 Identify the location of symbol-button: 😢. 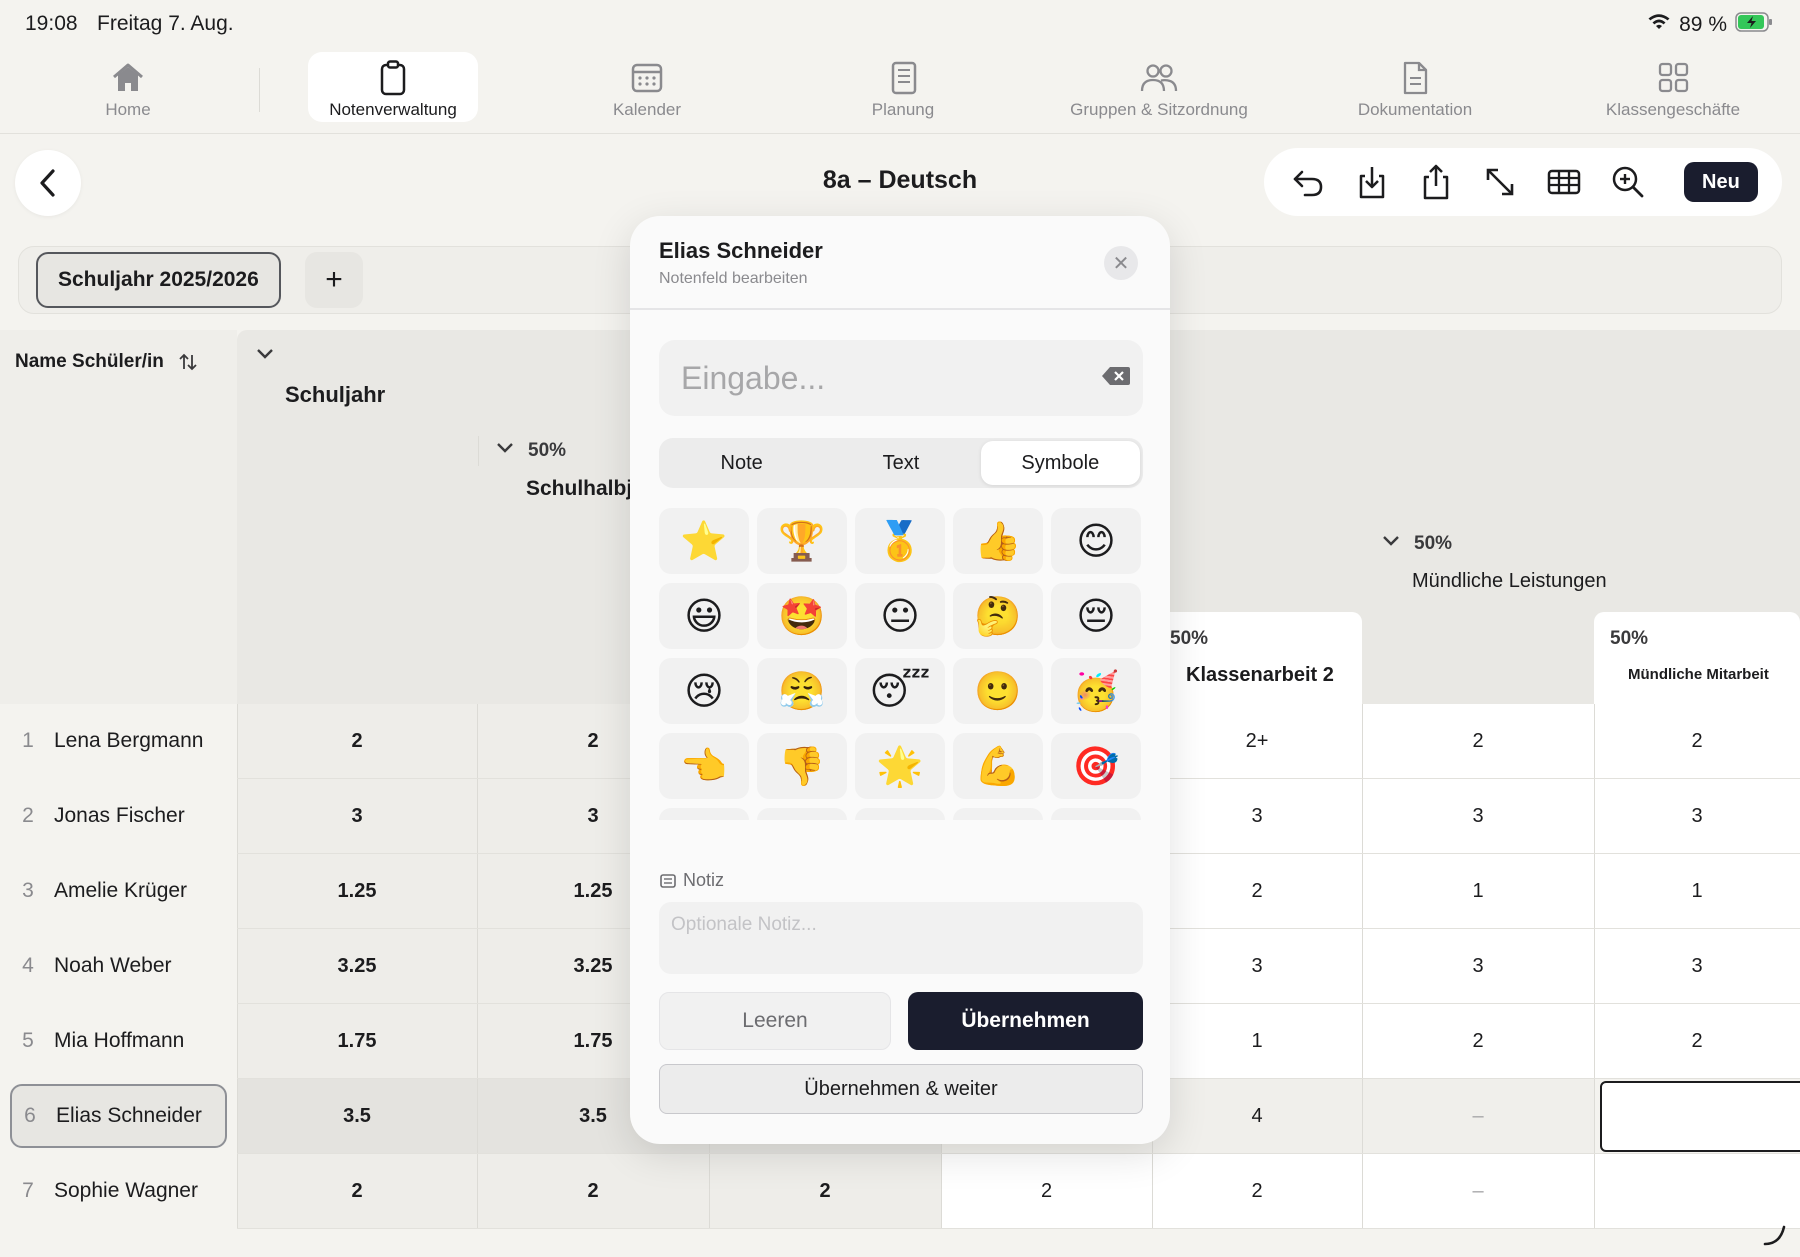
(704, 691).